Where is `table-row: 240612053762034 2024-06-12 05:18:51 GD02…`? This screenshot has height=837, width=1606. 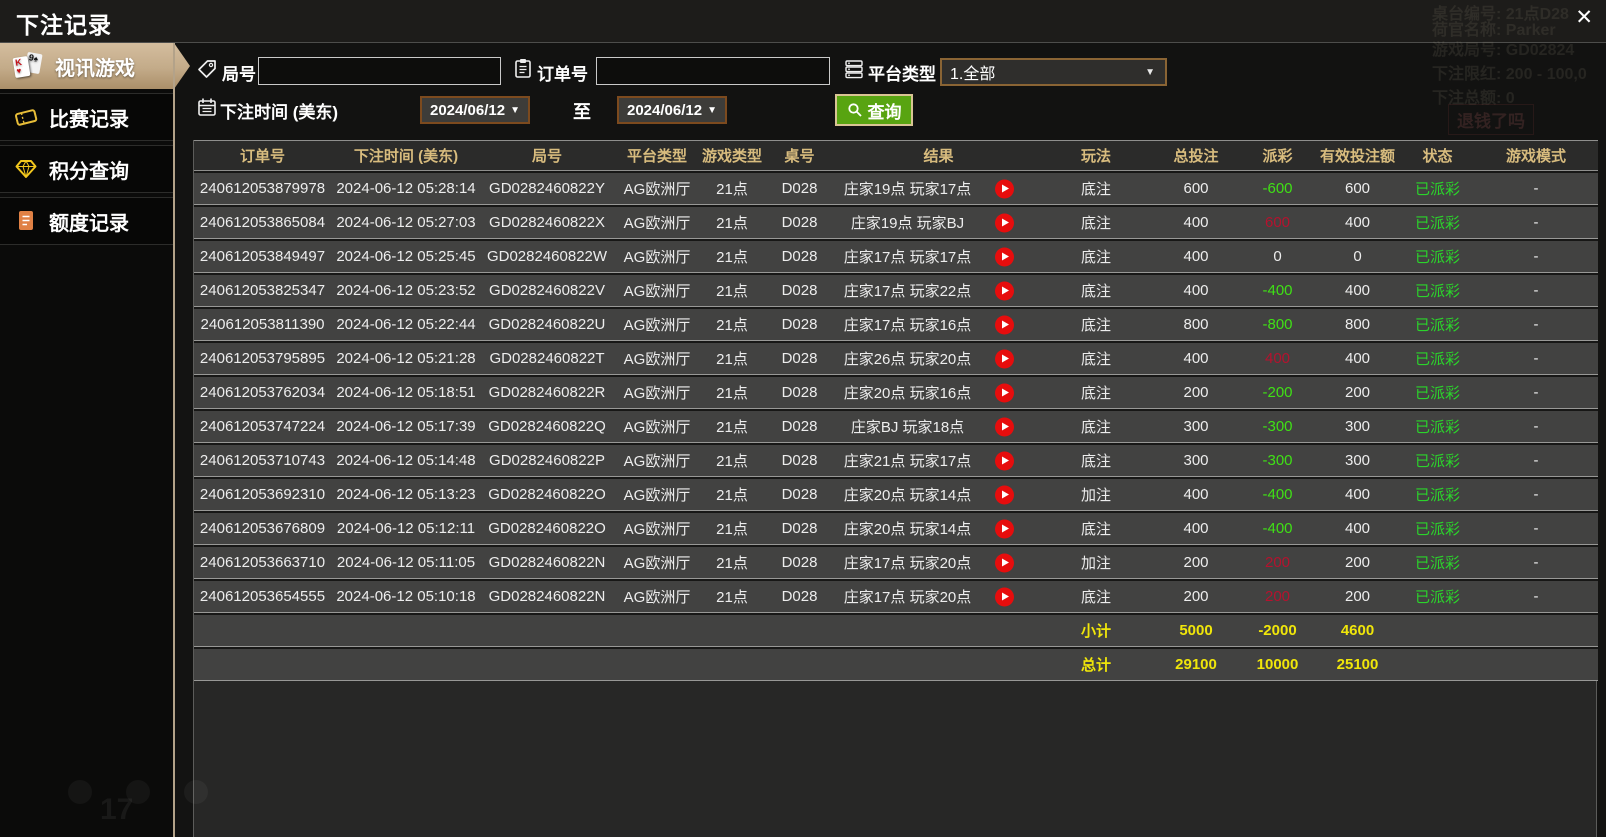 table-row: 240612053762034 2024-06-12 05:18:51 GD02… is located at coordinates (896, 392).